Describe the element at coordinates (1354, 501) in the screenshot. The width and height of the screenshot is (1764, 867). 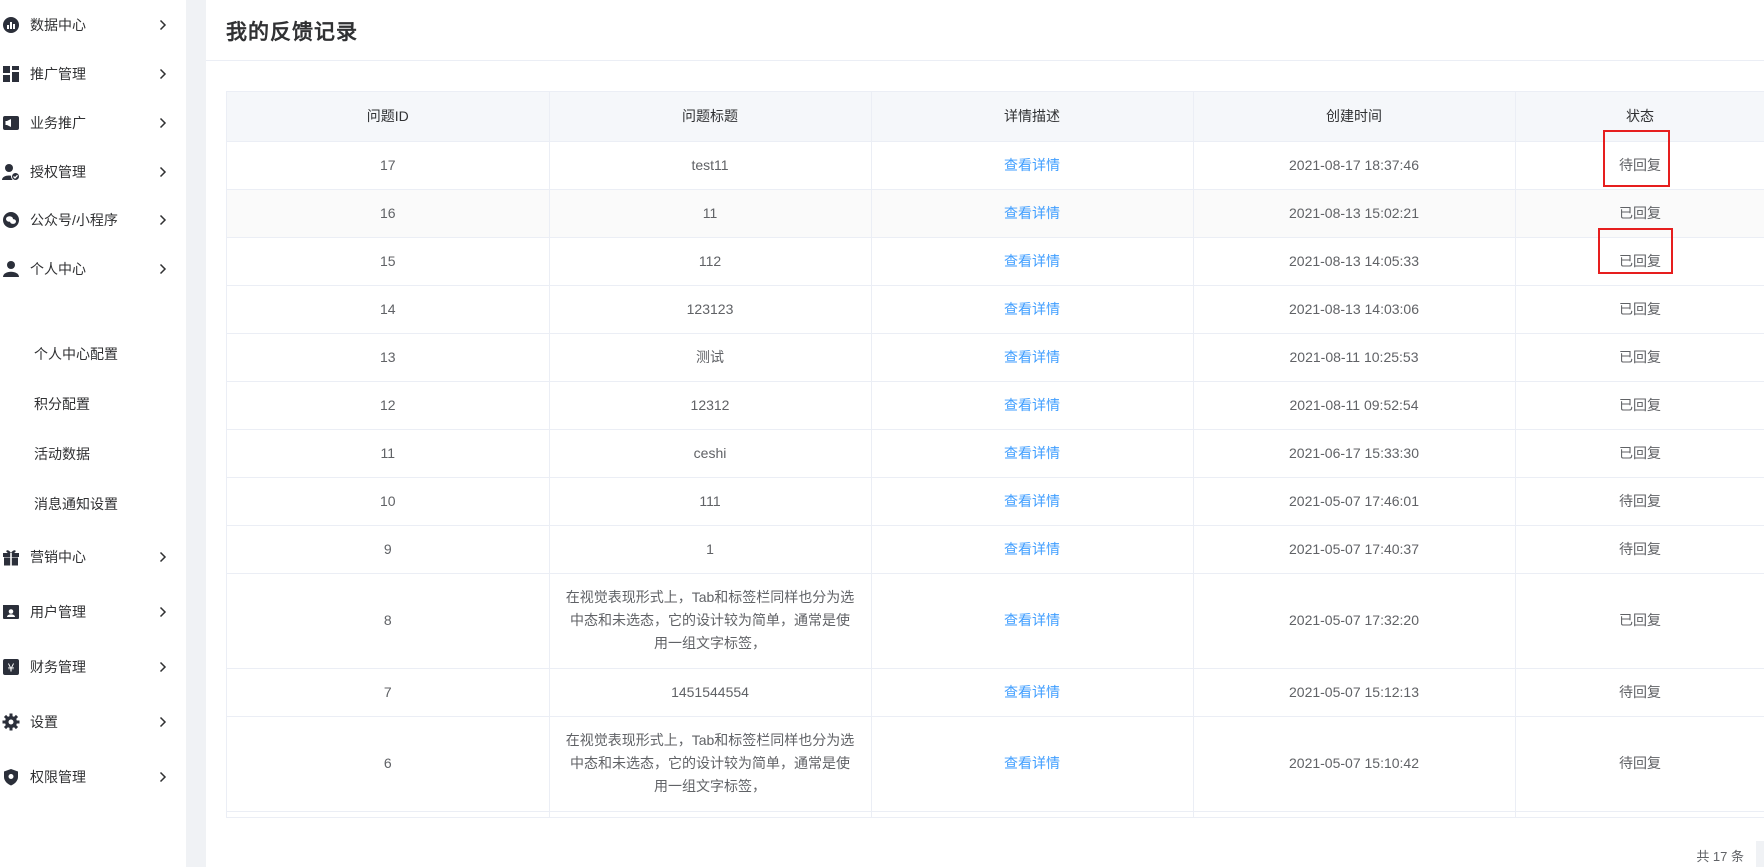
I see `cell-time: 2021-05-07 17:46:01` at that location.